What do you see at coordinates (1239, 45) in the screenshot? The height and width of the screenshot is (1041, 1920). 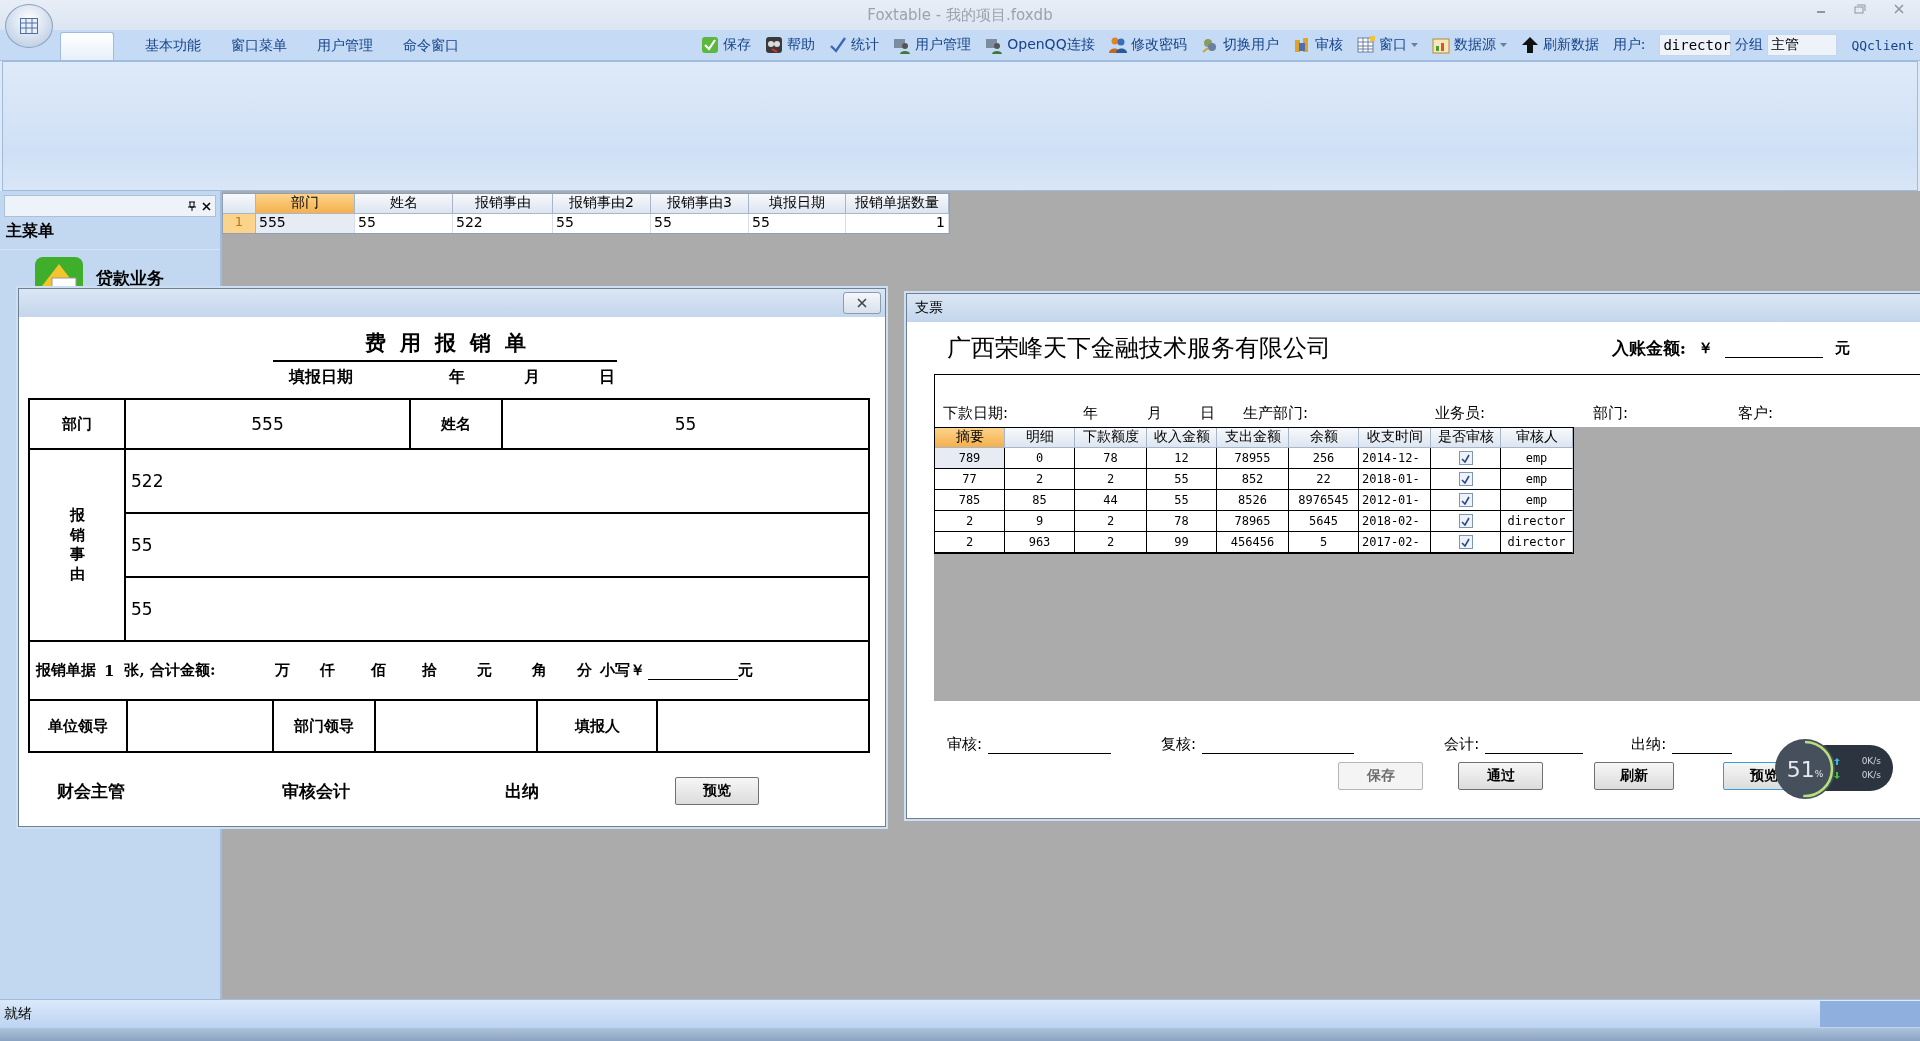 I see `toolbar-button: 切换用户` at bounding box center [1239, 45].